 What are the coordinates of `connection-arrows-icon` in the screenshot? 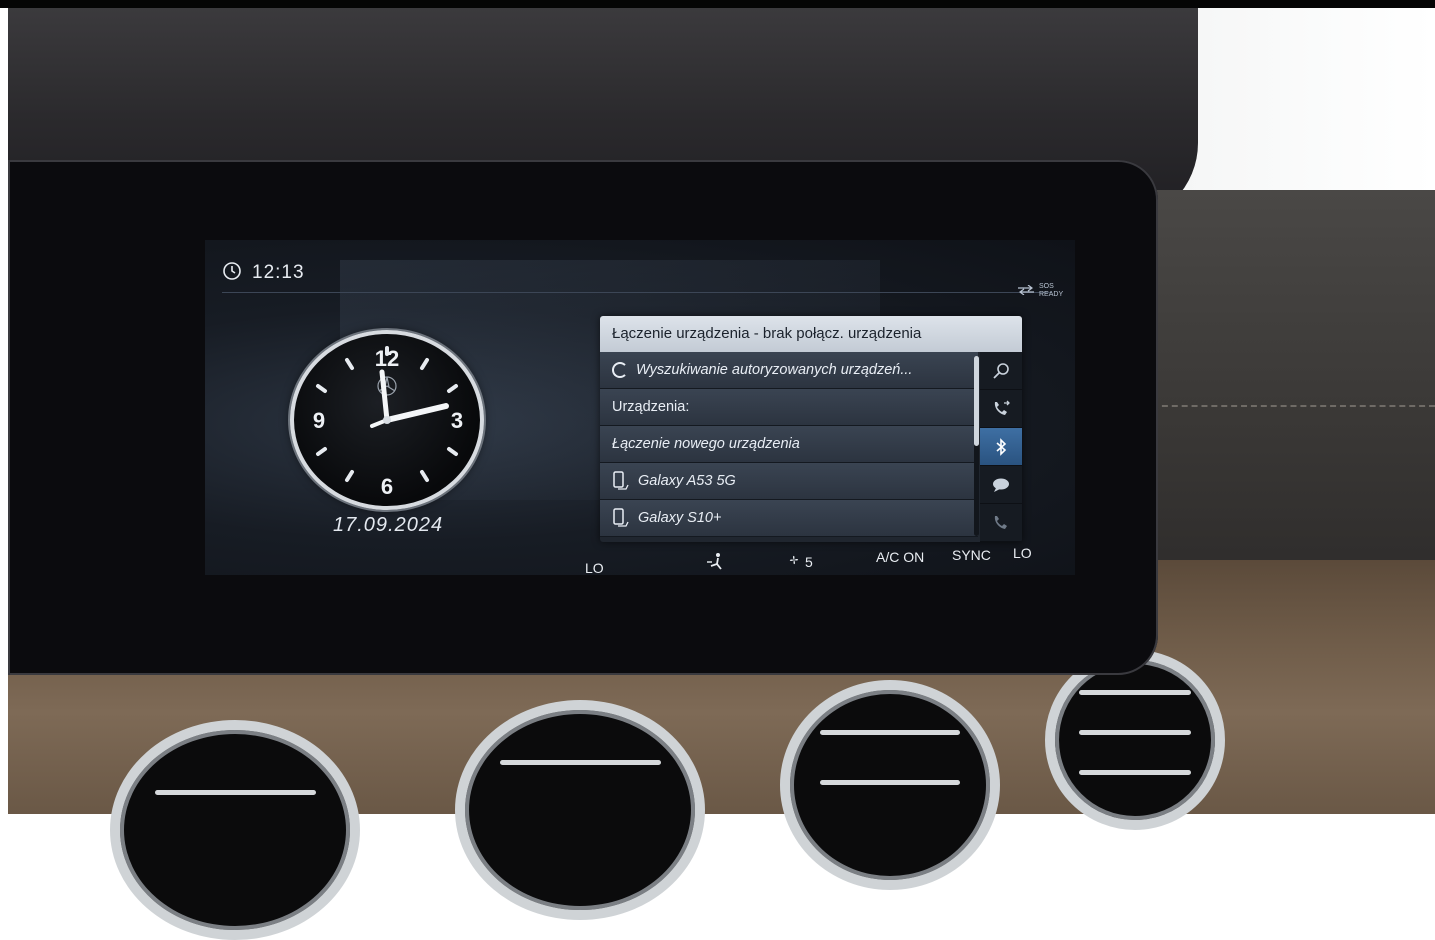 It's located at (1026, 291).